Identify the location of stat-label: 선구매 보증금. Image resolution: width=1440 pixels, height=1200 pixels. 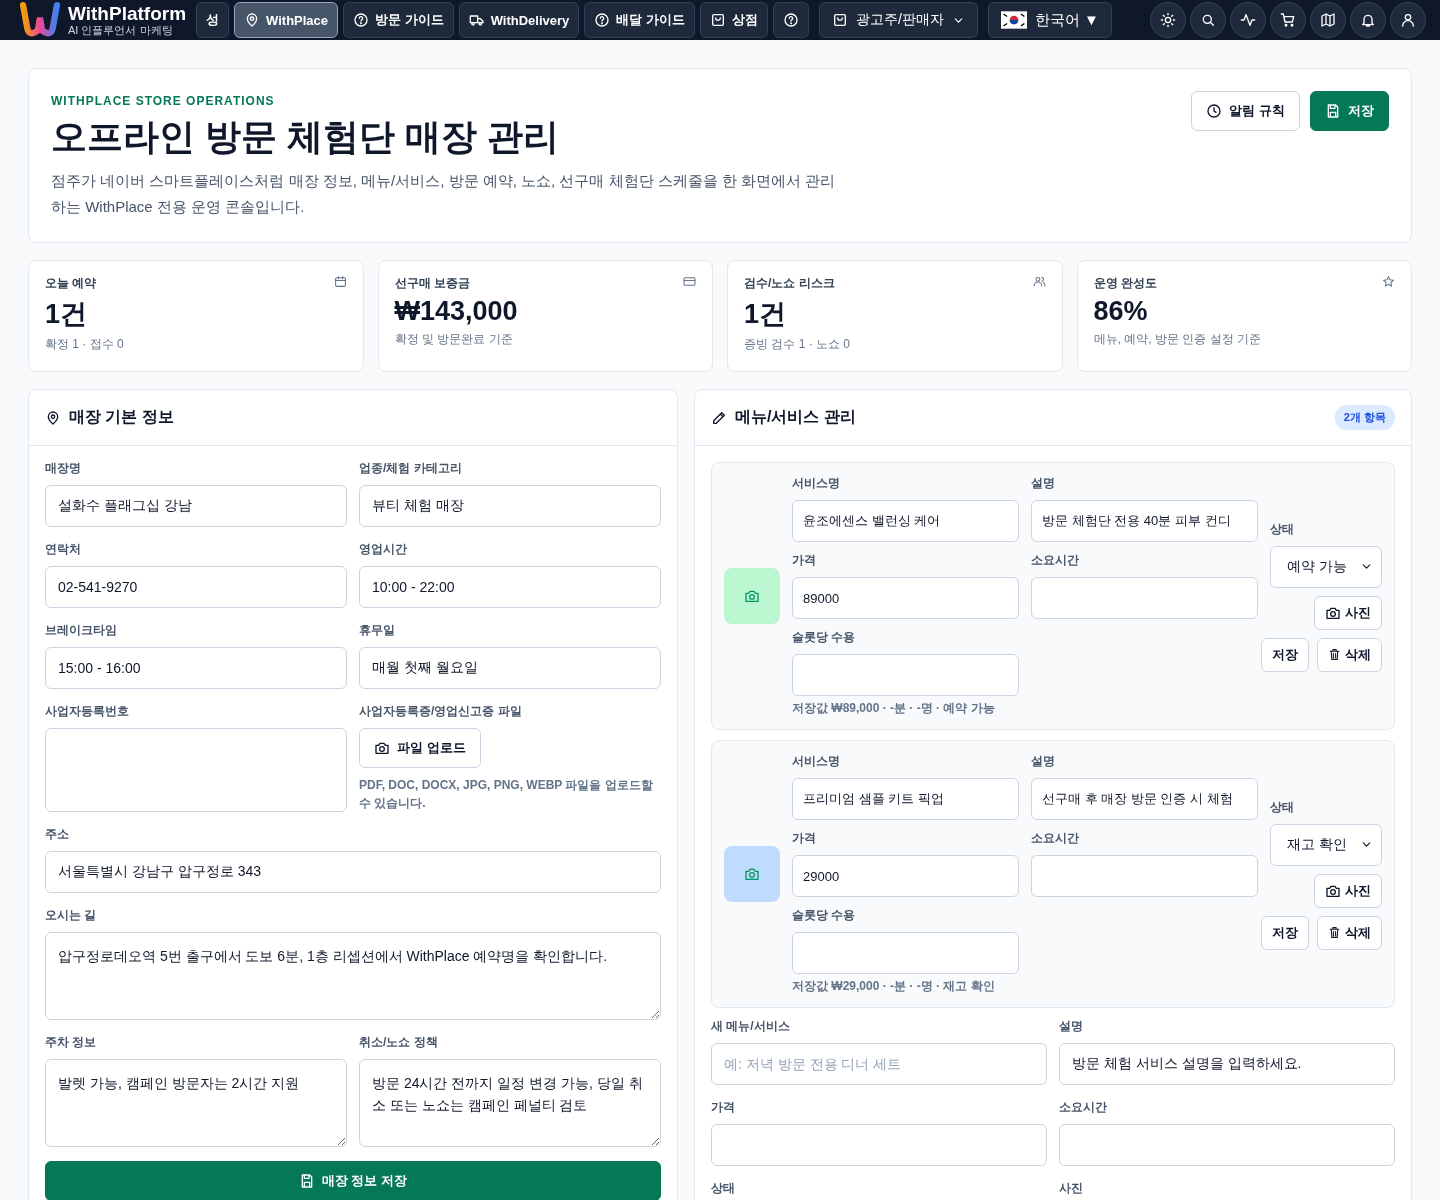
(432, 283).